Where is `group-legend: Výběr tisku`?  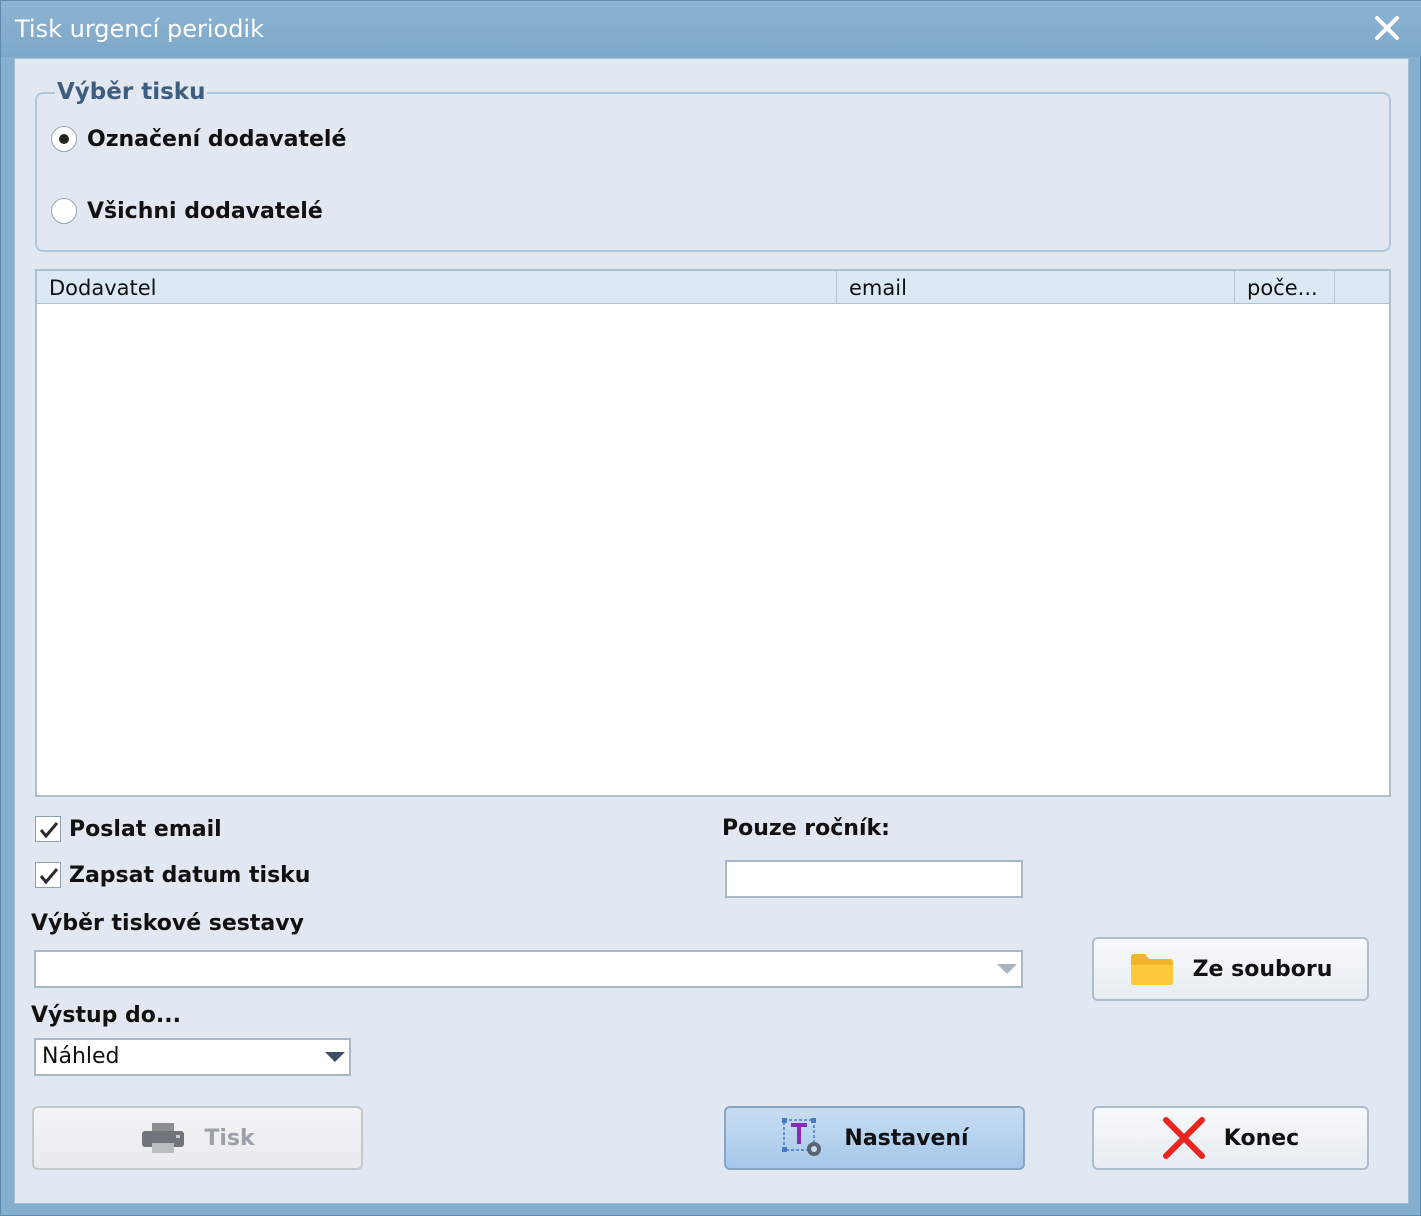
group-legend: Výběr tisku is located at coordinates (131, 92).